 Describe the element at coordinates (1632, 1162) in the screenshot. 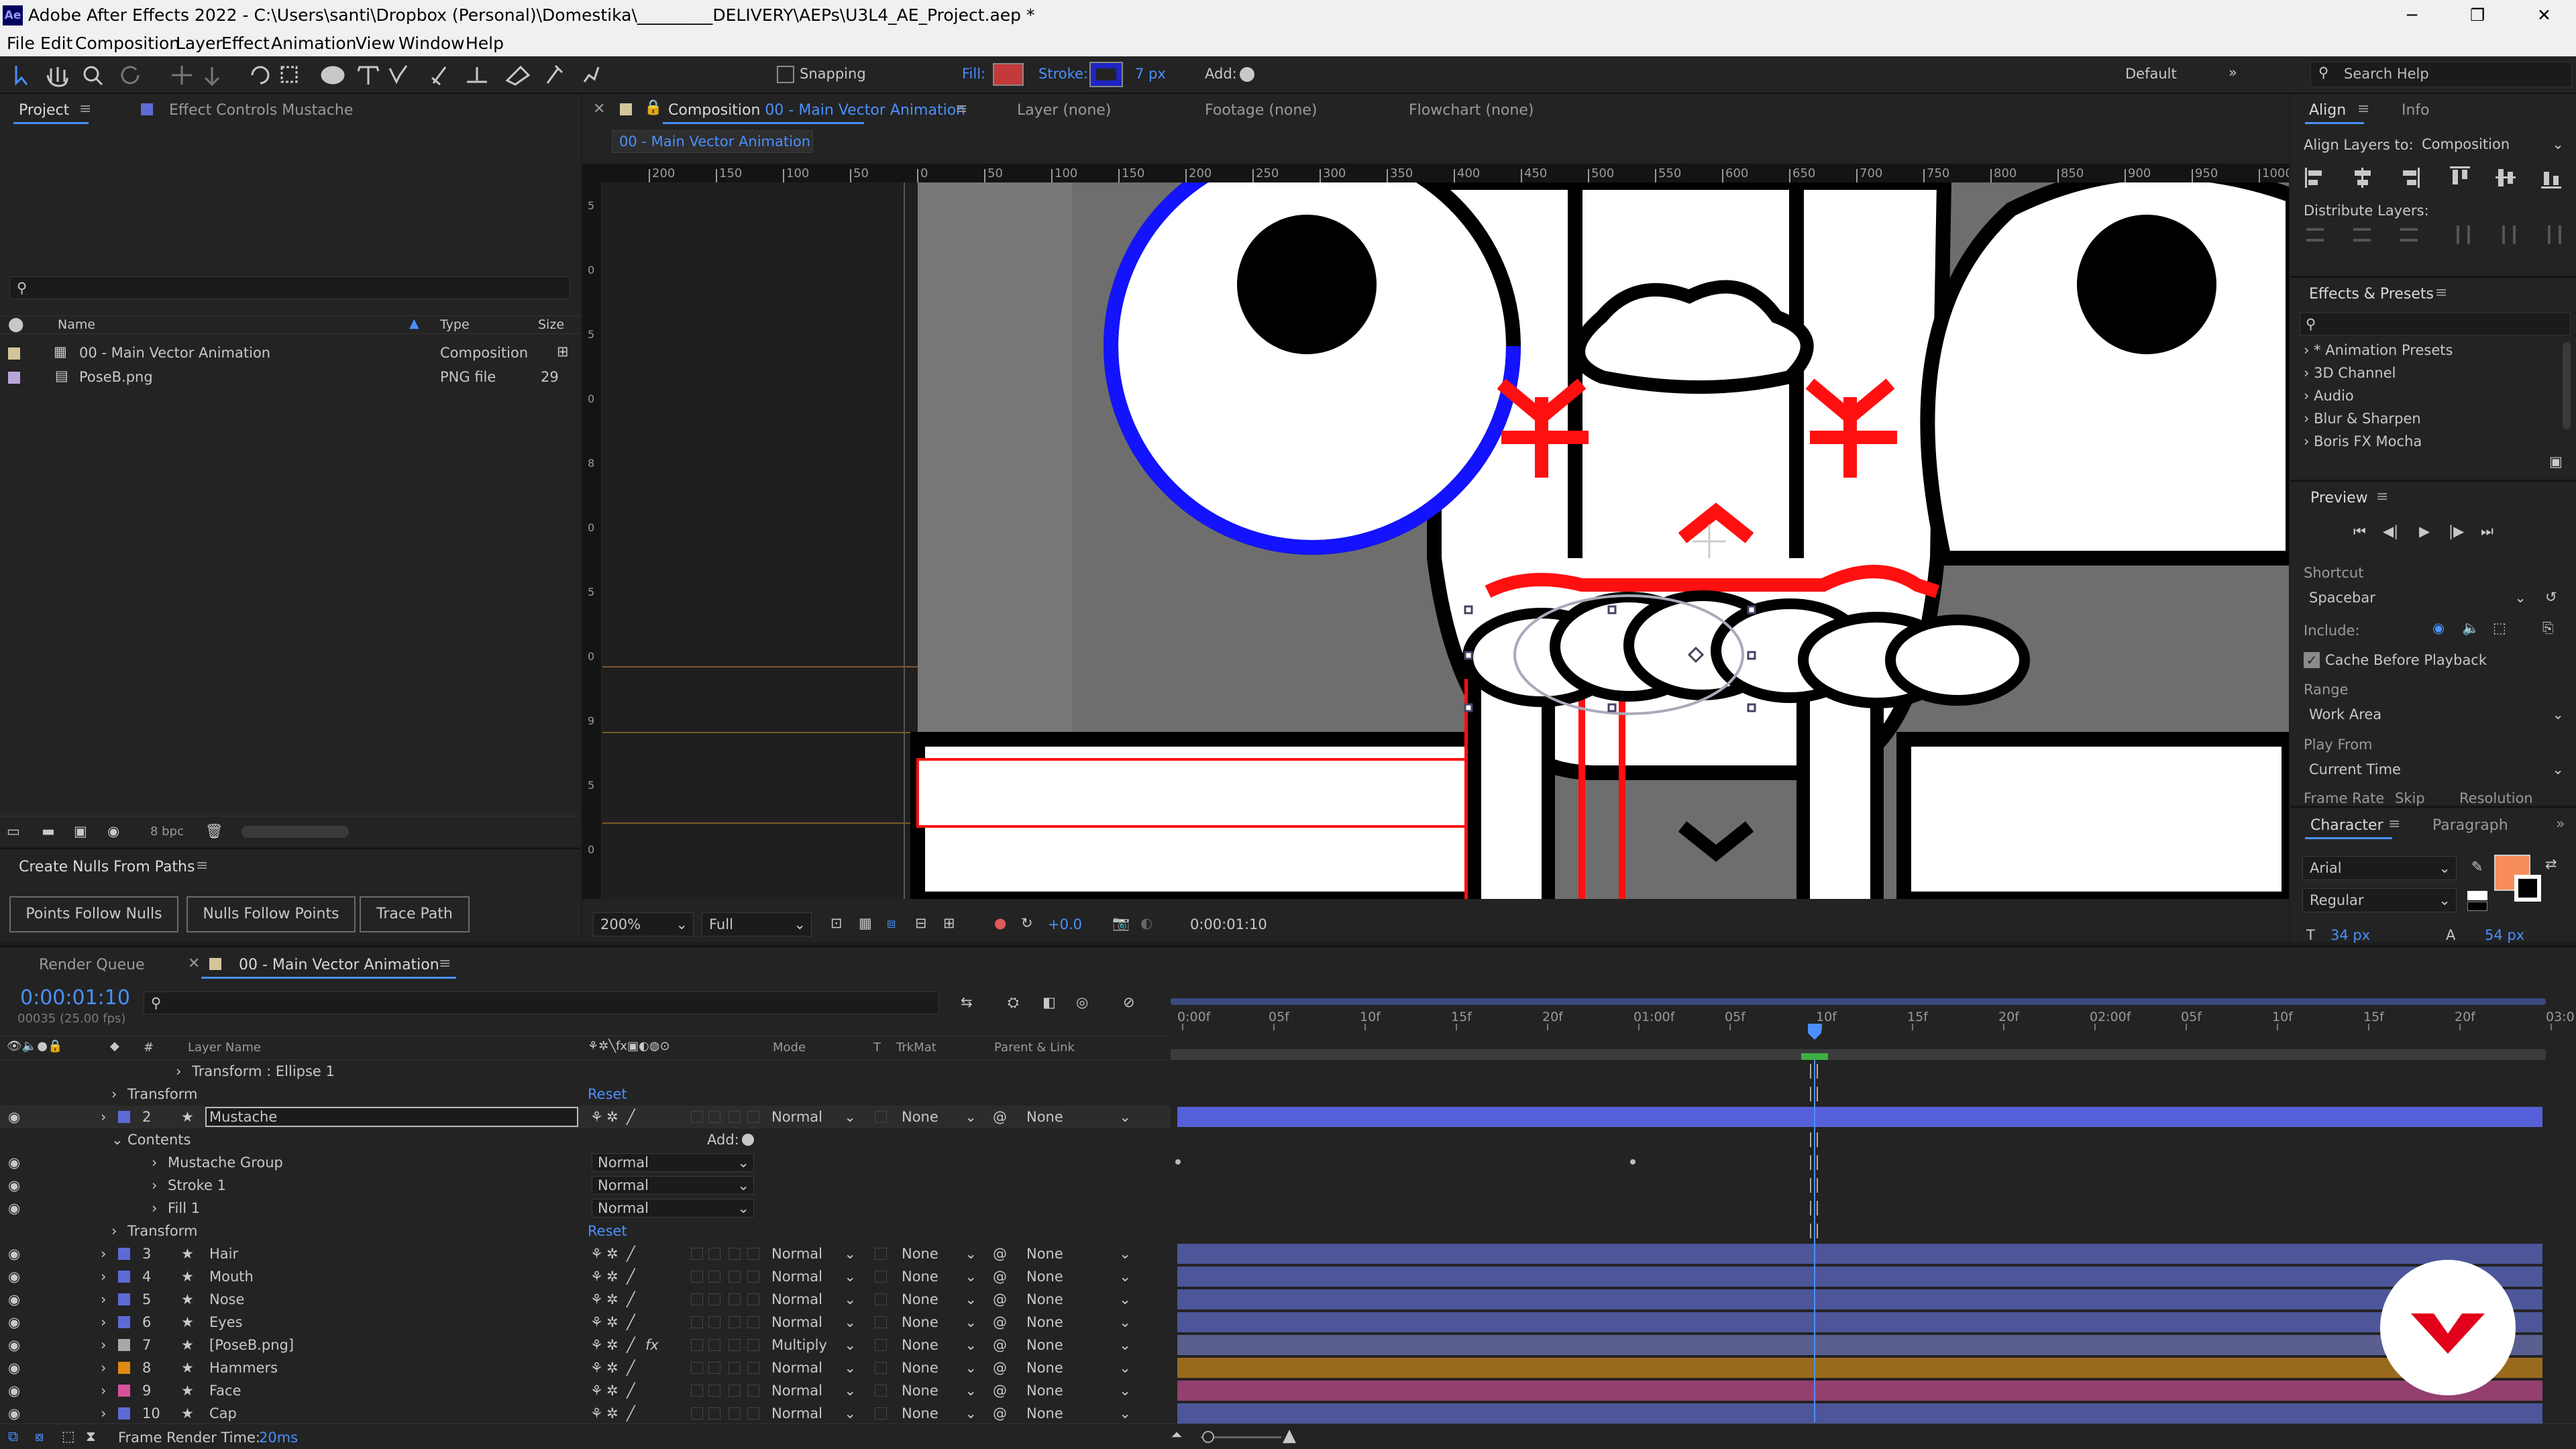

I see `keyframe-dot` at that location.